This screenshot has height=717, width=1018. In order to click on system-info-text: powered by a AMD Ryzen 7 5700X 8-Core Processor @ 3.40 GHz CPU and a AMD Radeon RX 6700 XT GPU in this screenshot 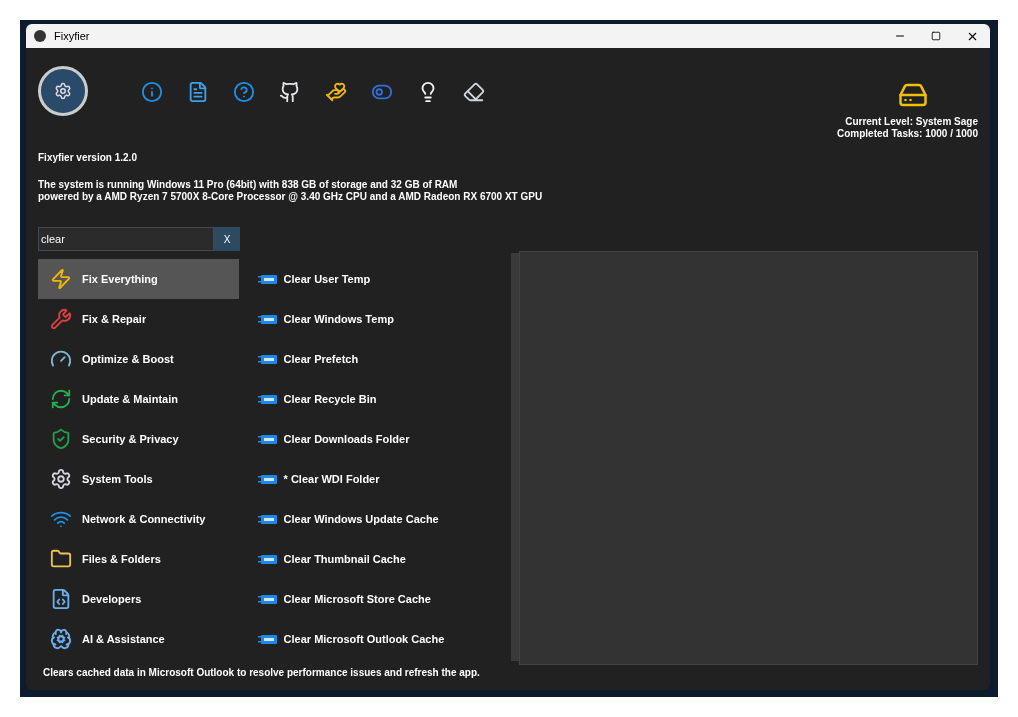, I will do `click(291, 197)`.